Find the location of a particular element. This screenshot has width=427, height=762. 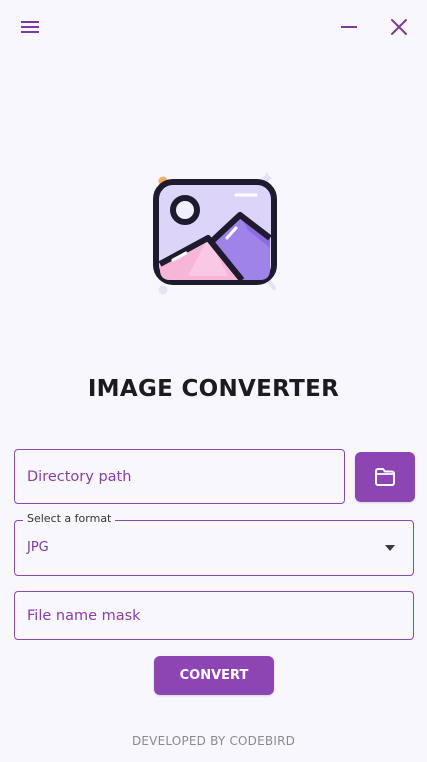

directory-path-input is located at coordinates (179, 476).